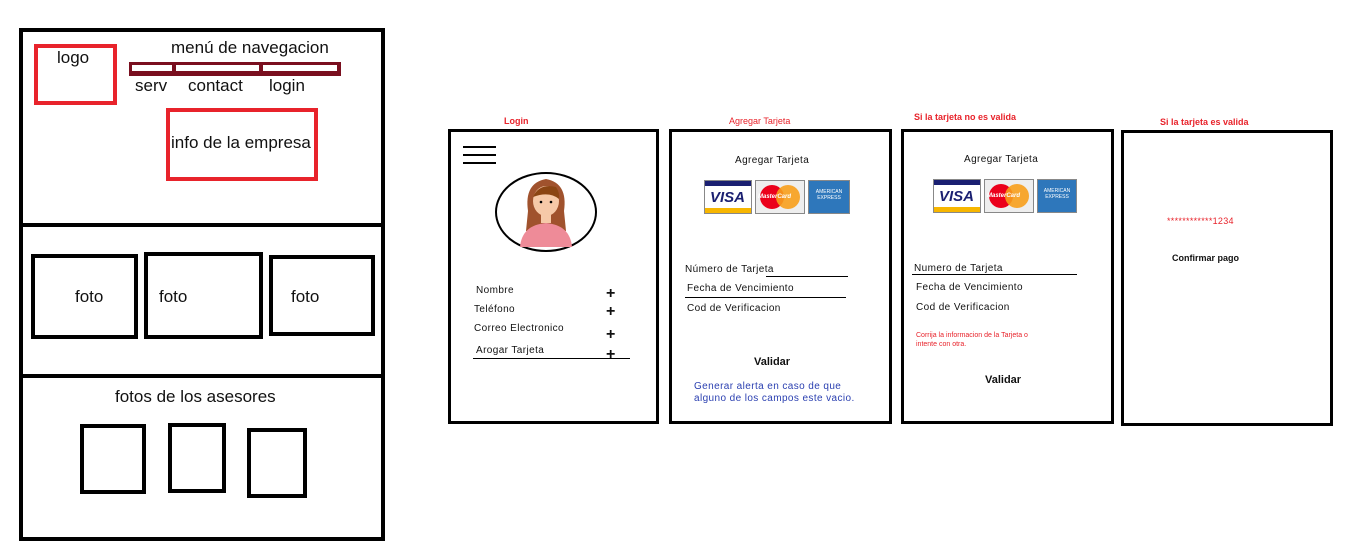  Describe the element at coordinates (807, 276) in the screenshot. I see `add-card-number-underline` at that location.